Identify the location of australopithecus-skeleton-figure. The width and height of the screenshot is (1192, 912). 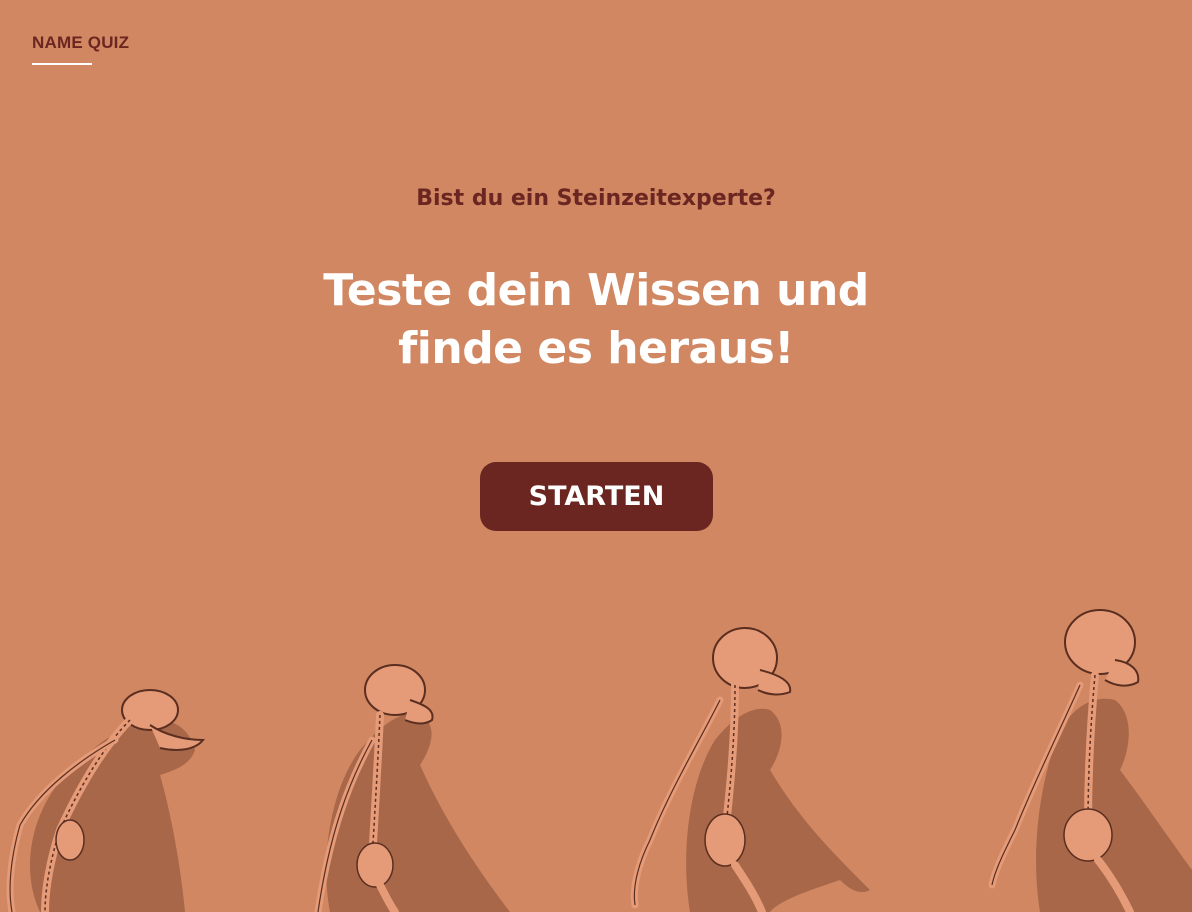
(412, 788).